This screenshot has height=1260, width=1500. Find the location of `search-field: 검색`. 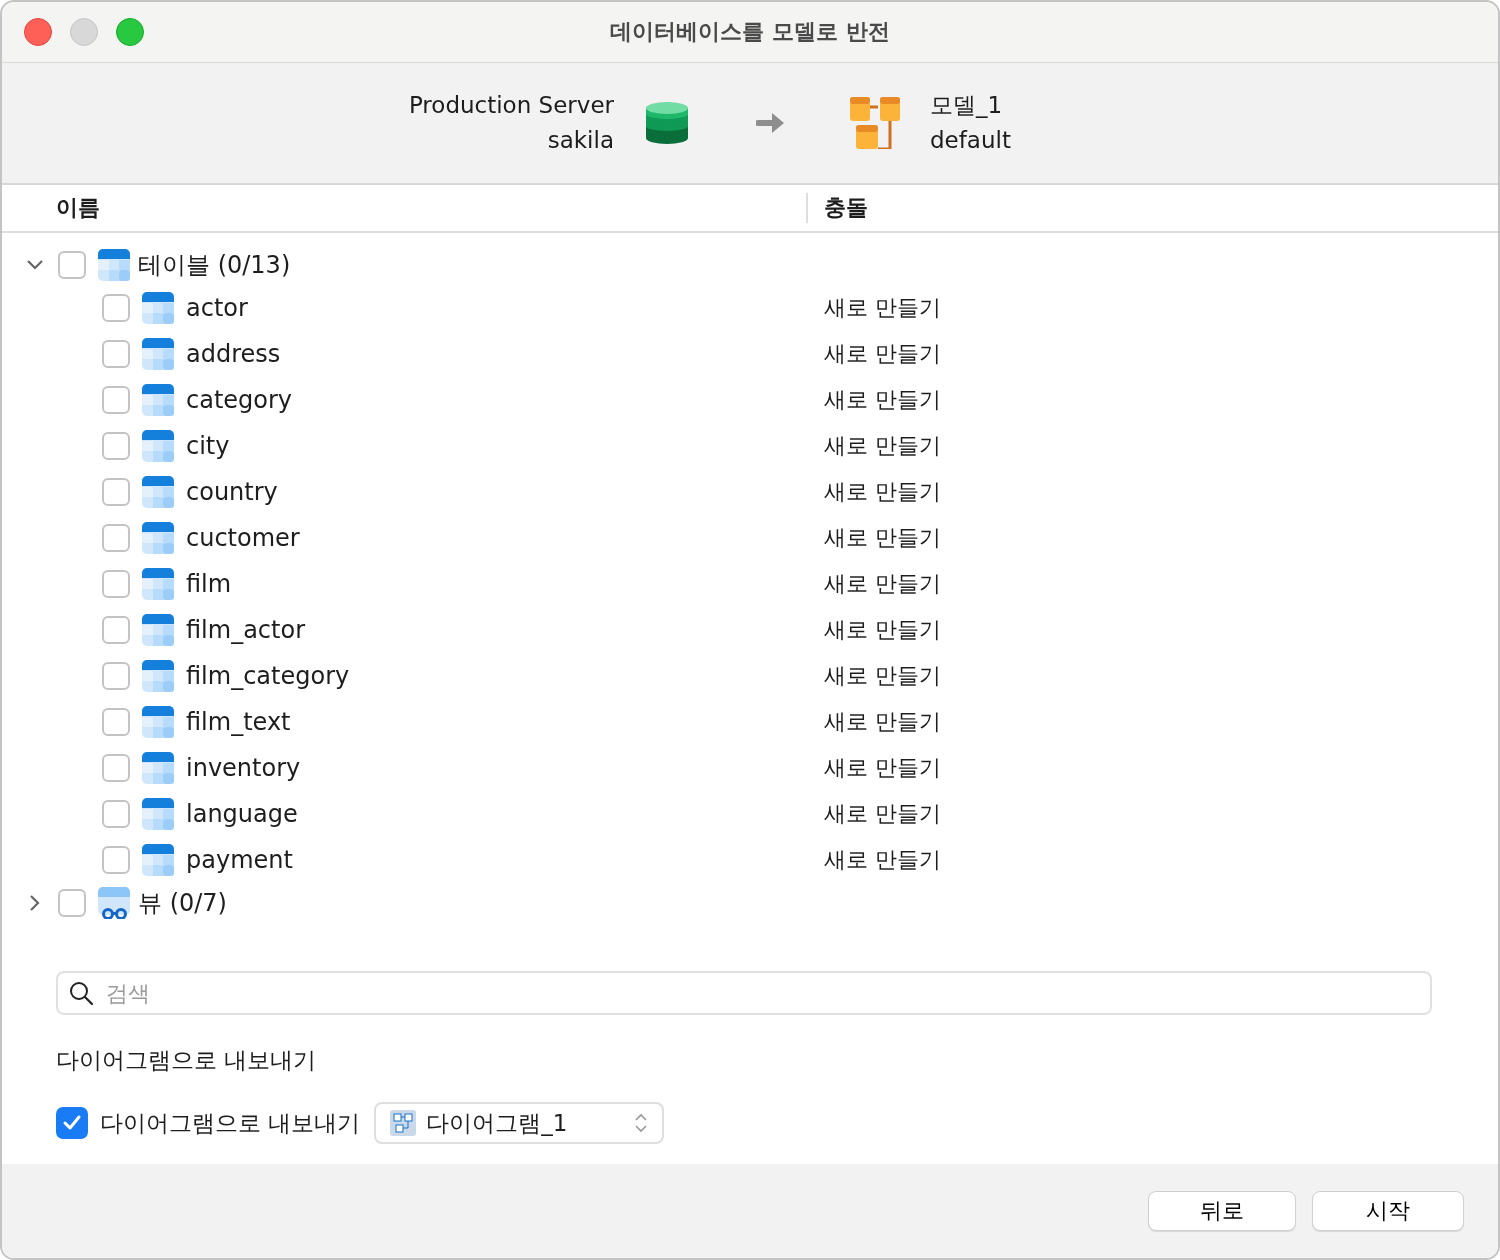

search-field: 검색 is located at coordinates (744, 993).